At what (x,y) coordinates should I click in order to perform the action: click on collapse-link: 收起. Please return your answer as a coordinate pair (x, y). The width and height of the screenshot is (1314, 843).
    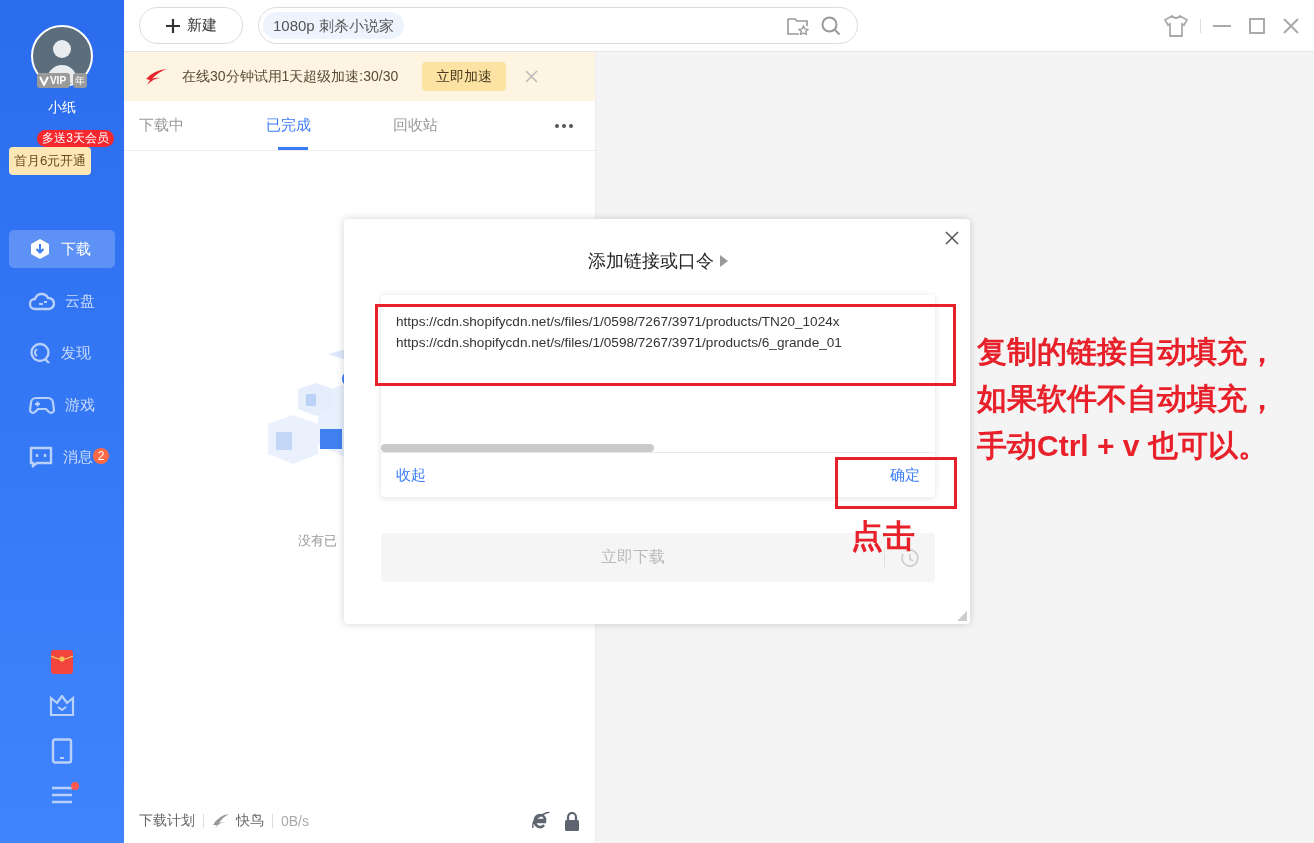
    Looking at the image, I should click on (411, 475).